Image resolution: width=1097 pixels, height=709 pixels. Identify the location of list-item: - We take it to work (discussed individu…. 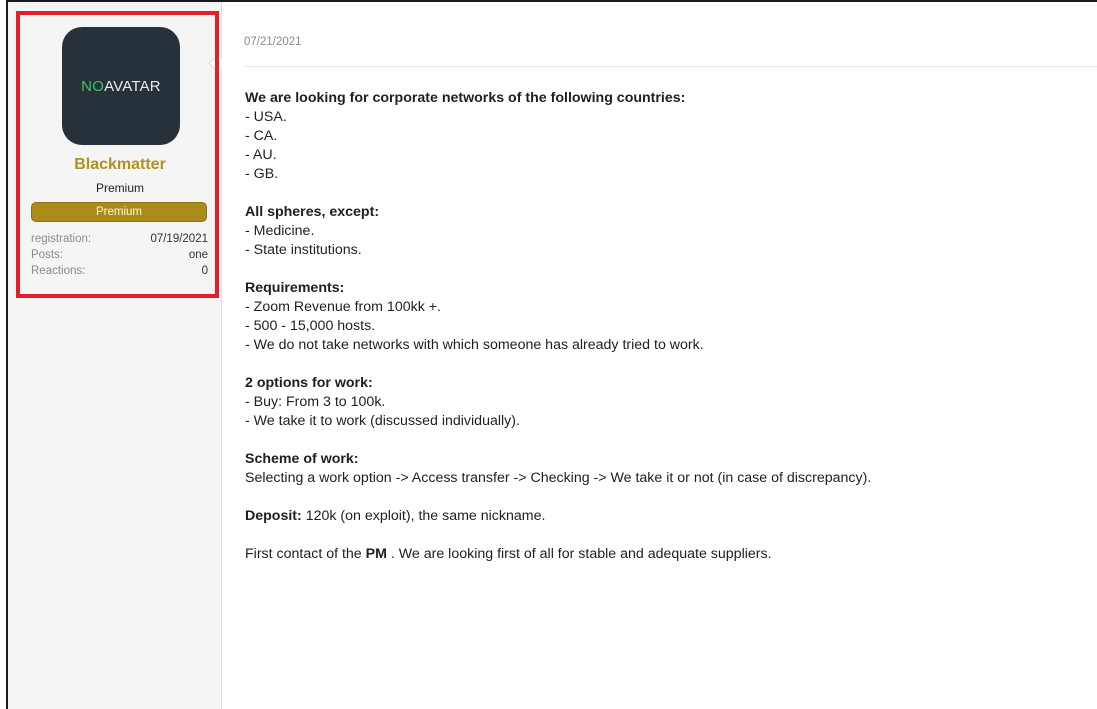
(382, 421).